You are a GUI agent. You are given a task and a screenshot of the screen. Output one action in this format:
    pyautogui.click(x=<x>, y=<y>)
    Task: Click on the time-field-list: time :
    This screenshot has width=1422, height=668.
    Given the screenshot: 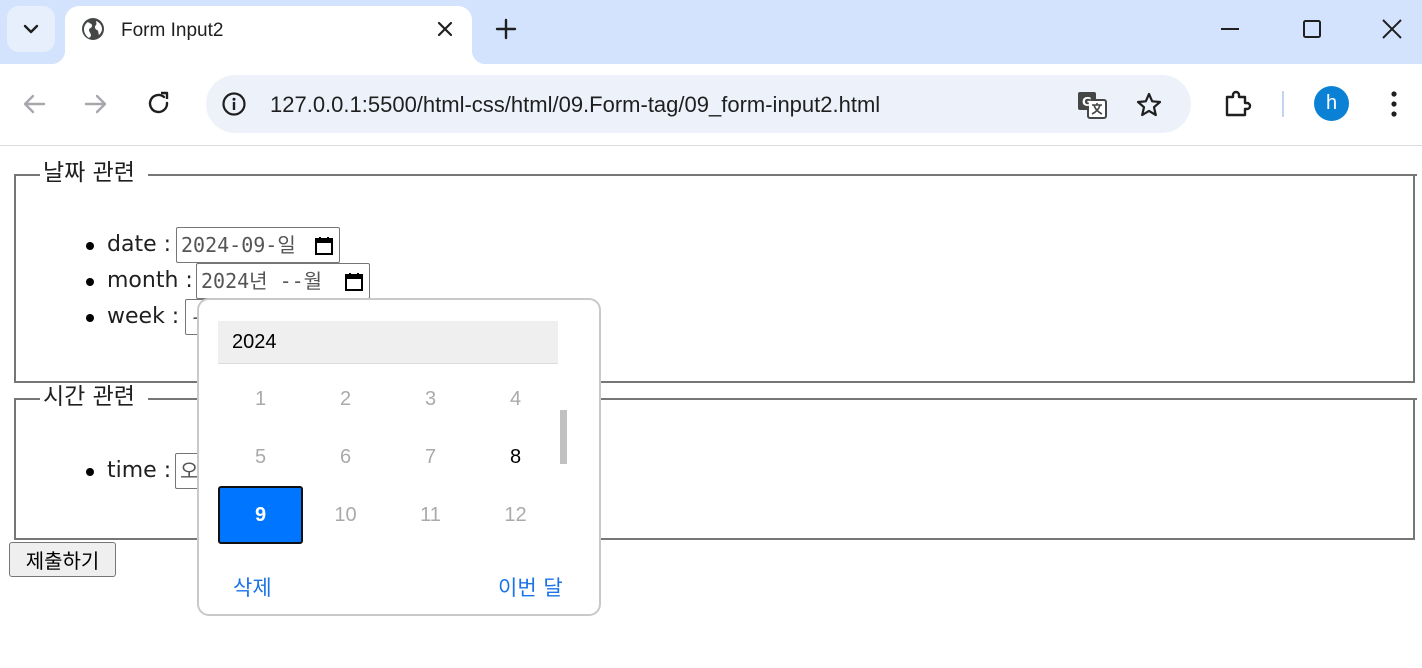 What is the action you would take?
    pyautogui.click(x=129, y=471)
    